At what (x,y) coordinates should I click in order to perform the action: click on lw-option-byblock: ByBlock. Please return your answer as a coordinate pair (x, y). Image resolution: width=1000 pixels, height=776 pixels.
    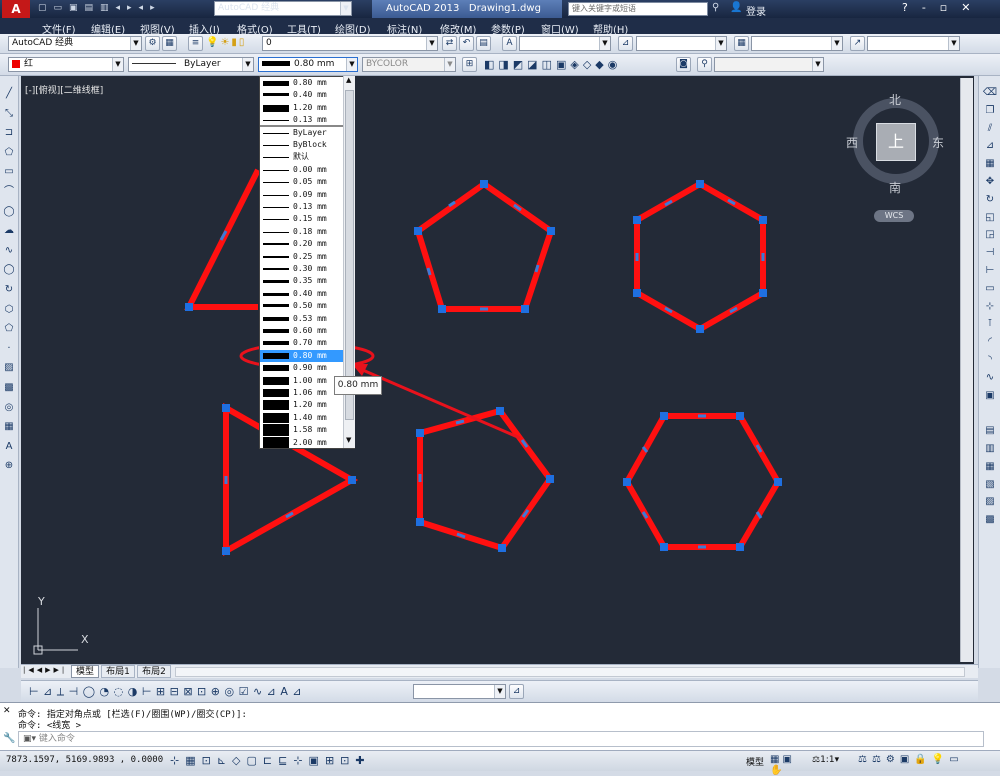
    Looking at the image, I should click on (302, 145).